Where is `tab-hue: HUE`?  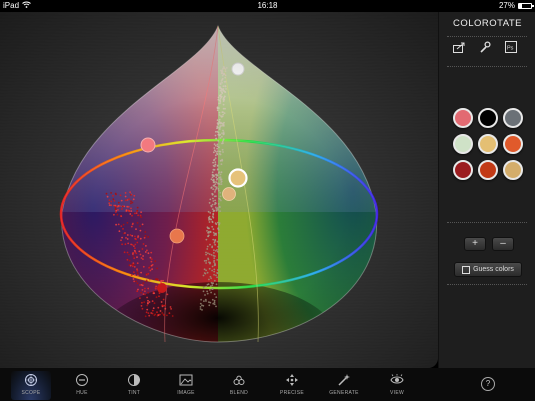
tab-hue: HUE is located at coordinates (82, 385).